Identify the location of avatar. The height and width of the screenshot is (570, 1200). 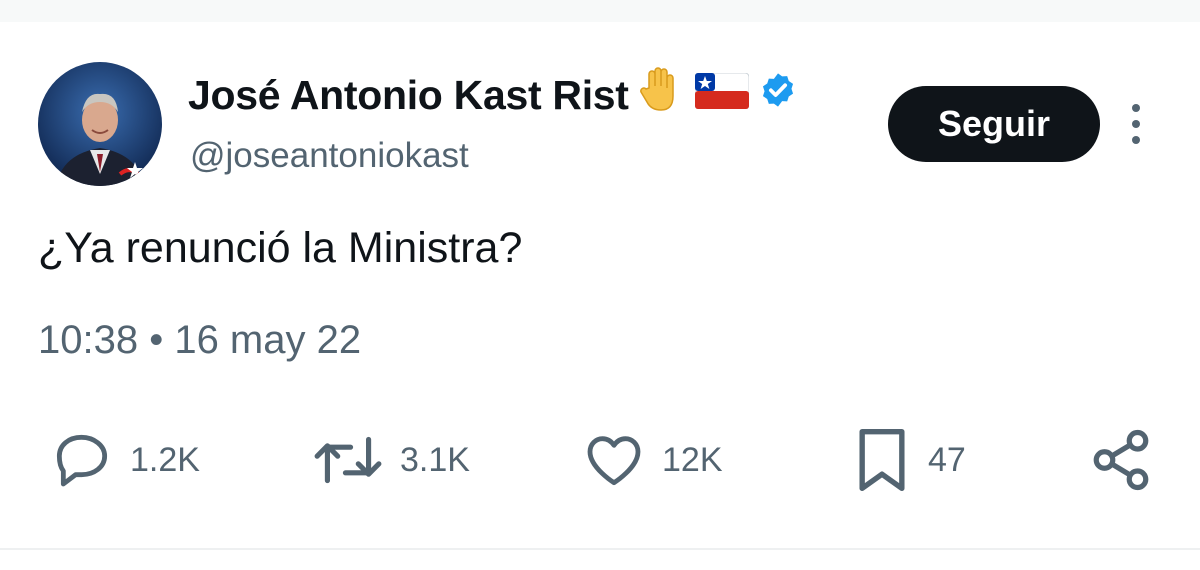
(100, 124).